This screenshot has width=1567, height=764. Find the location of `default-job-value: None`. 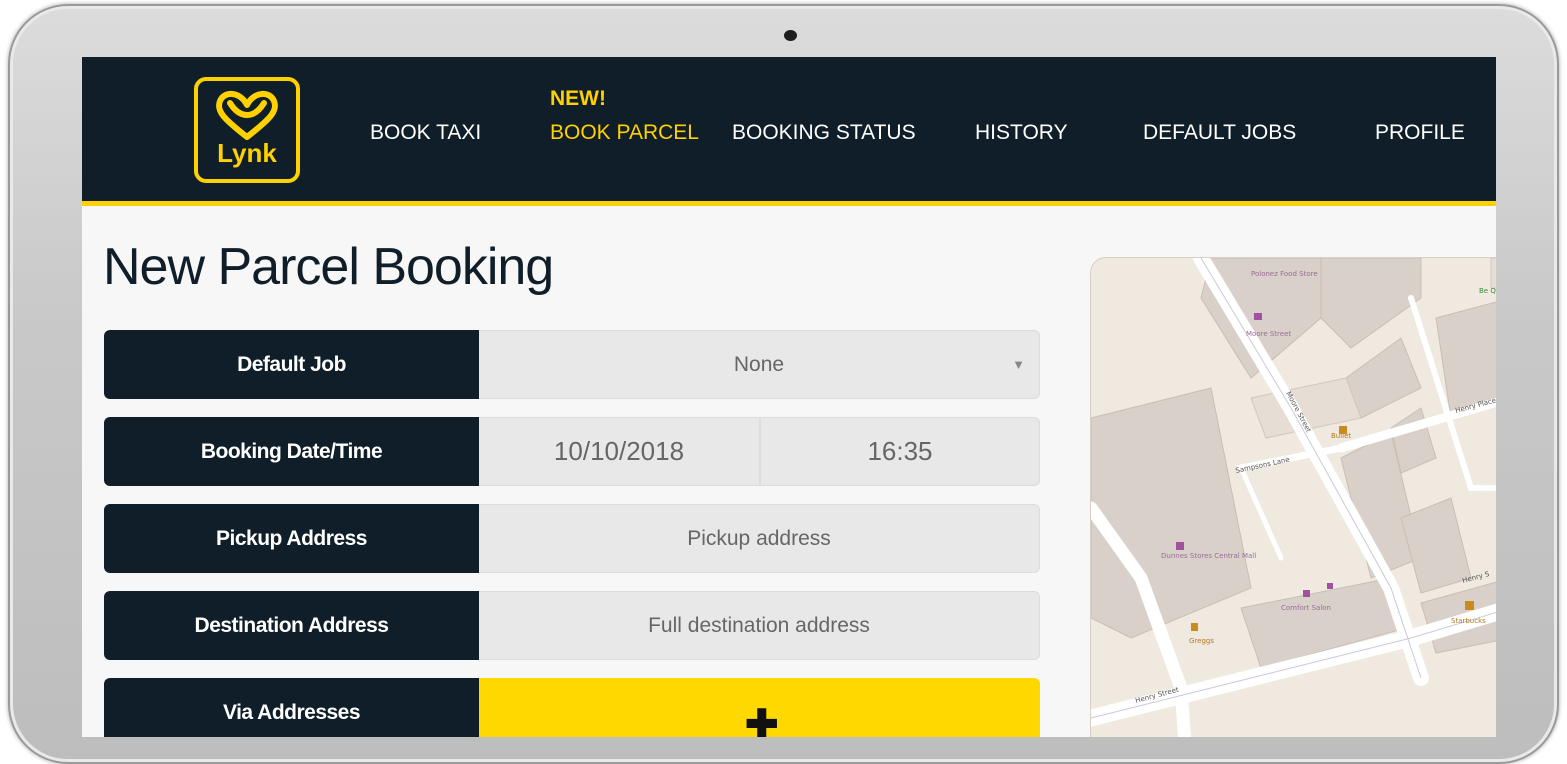

default-job-value: None is located at coordinates (759, 364).